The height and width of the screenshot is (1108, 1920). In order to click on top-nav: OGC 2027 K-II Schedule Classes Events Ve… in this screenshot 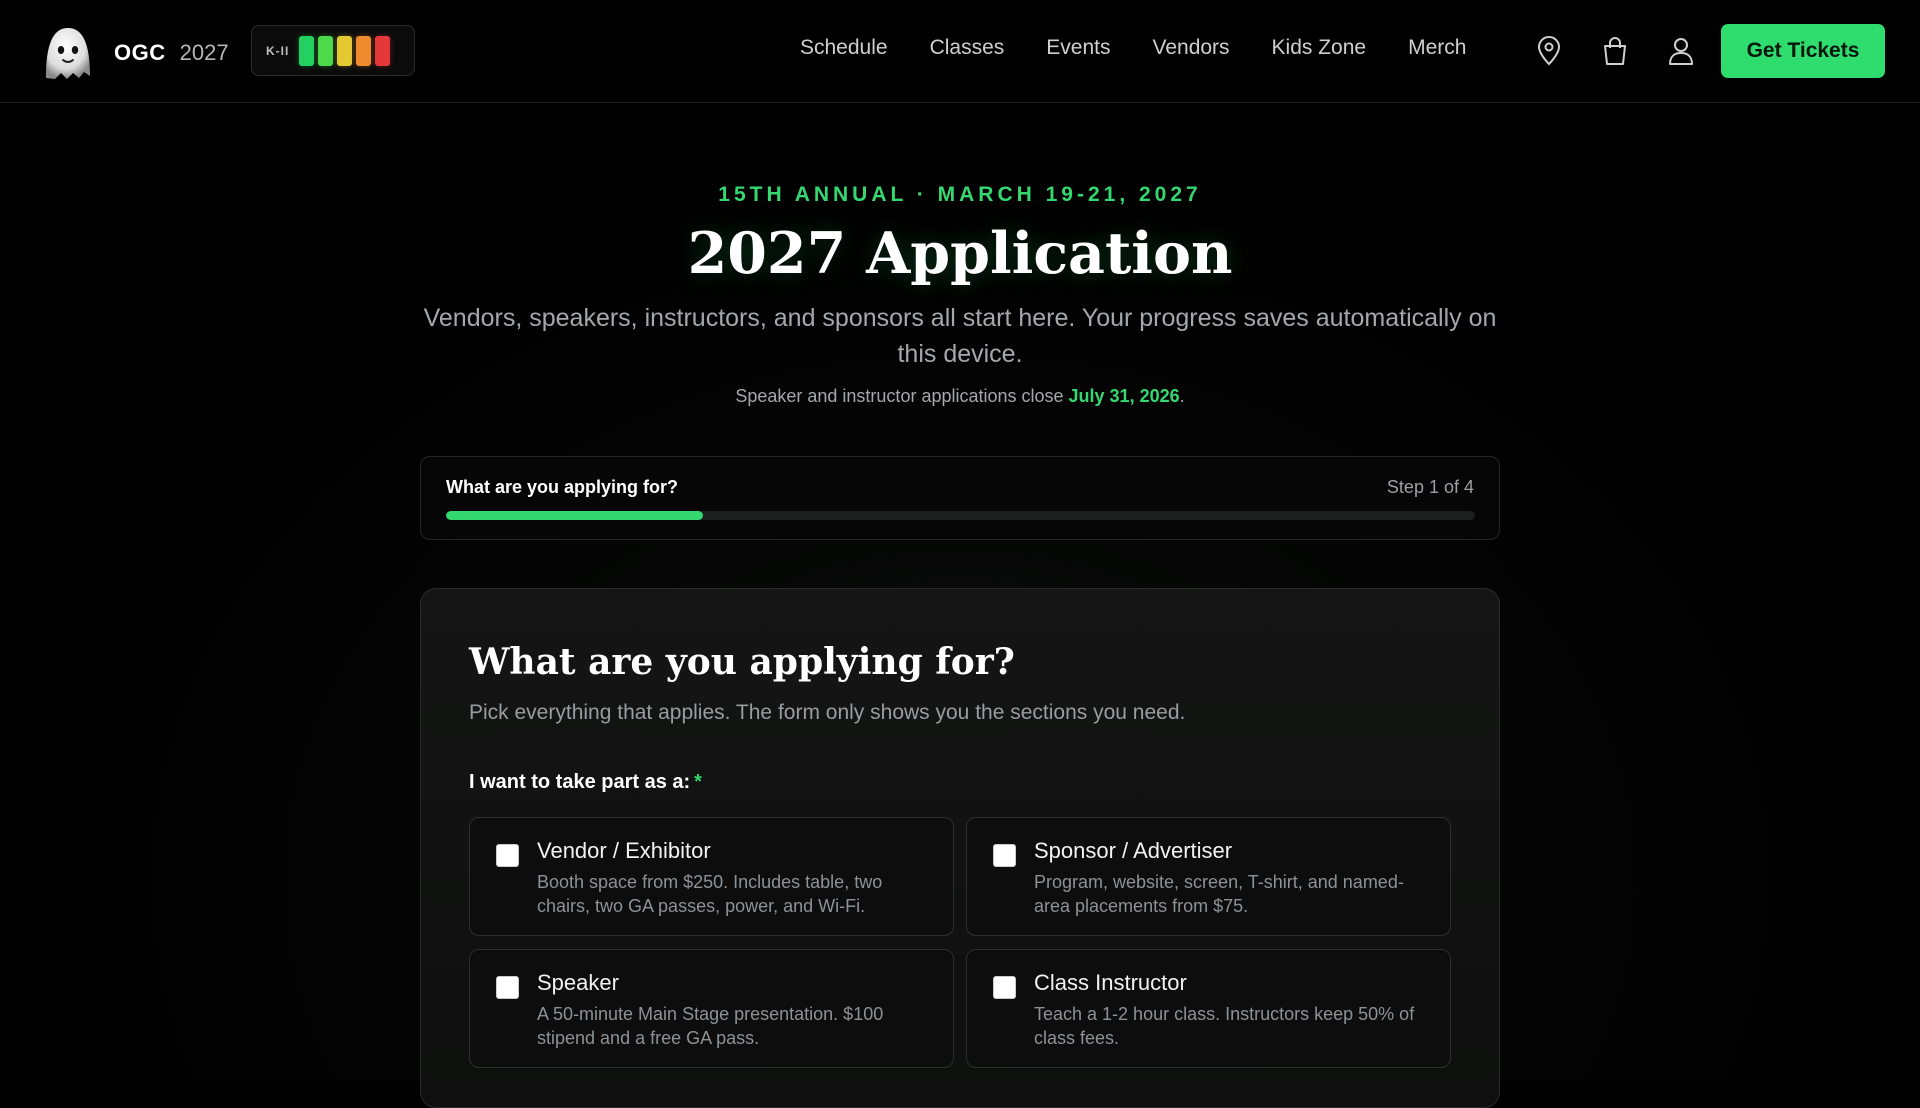, I will do `click(960, 51)`.